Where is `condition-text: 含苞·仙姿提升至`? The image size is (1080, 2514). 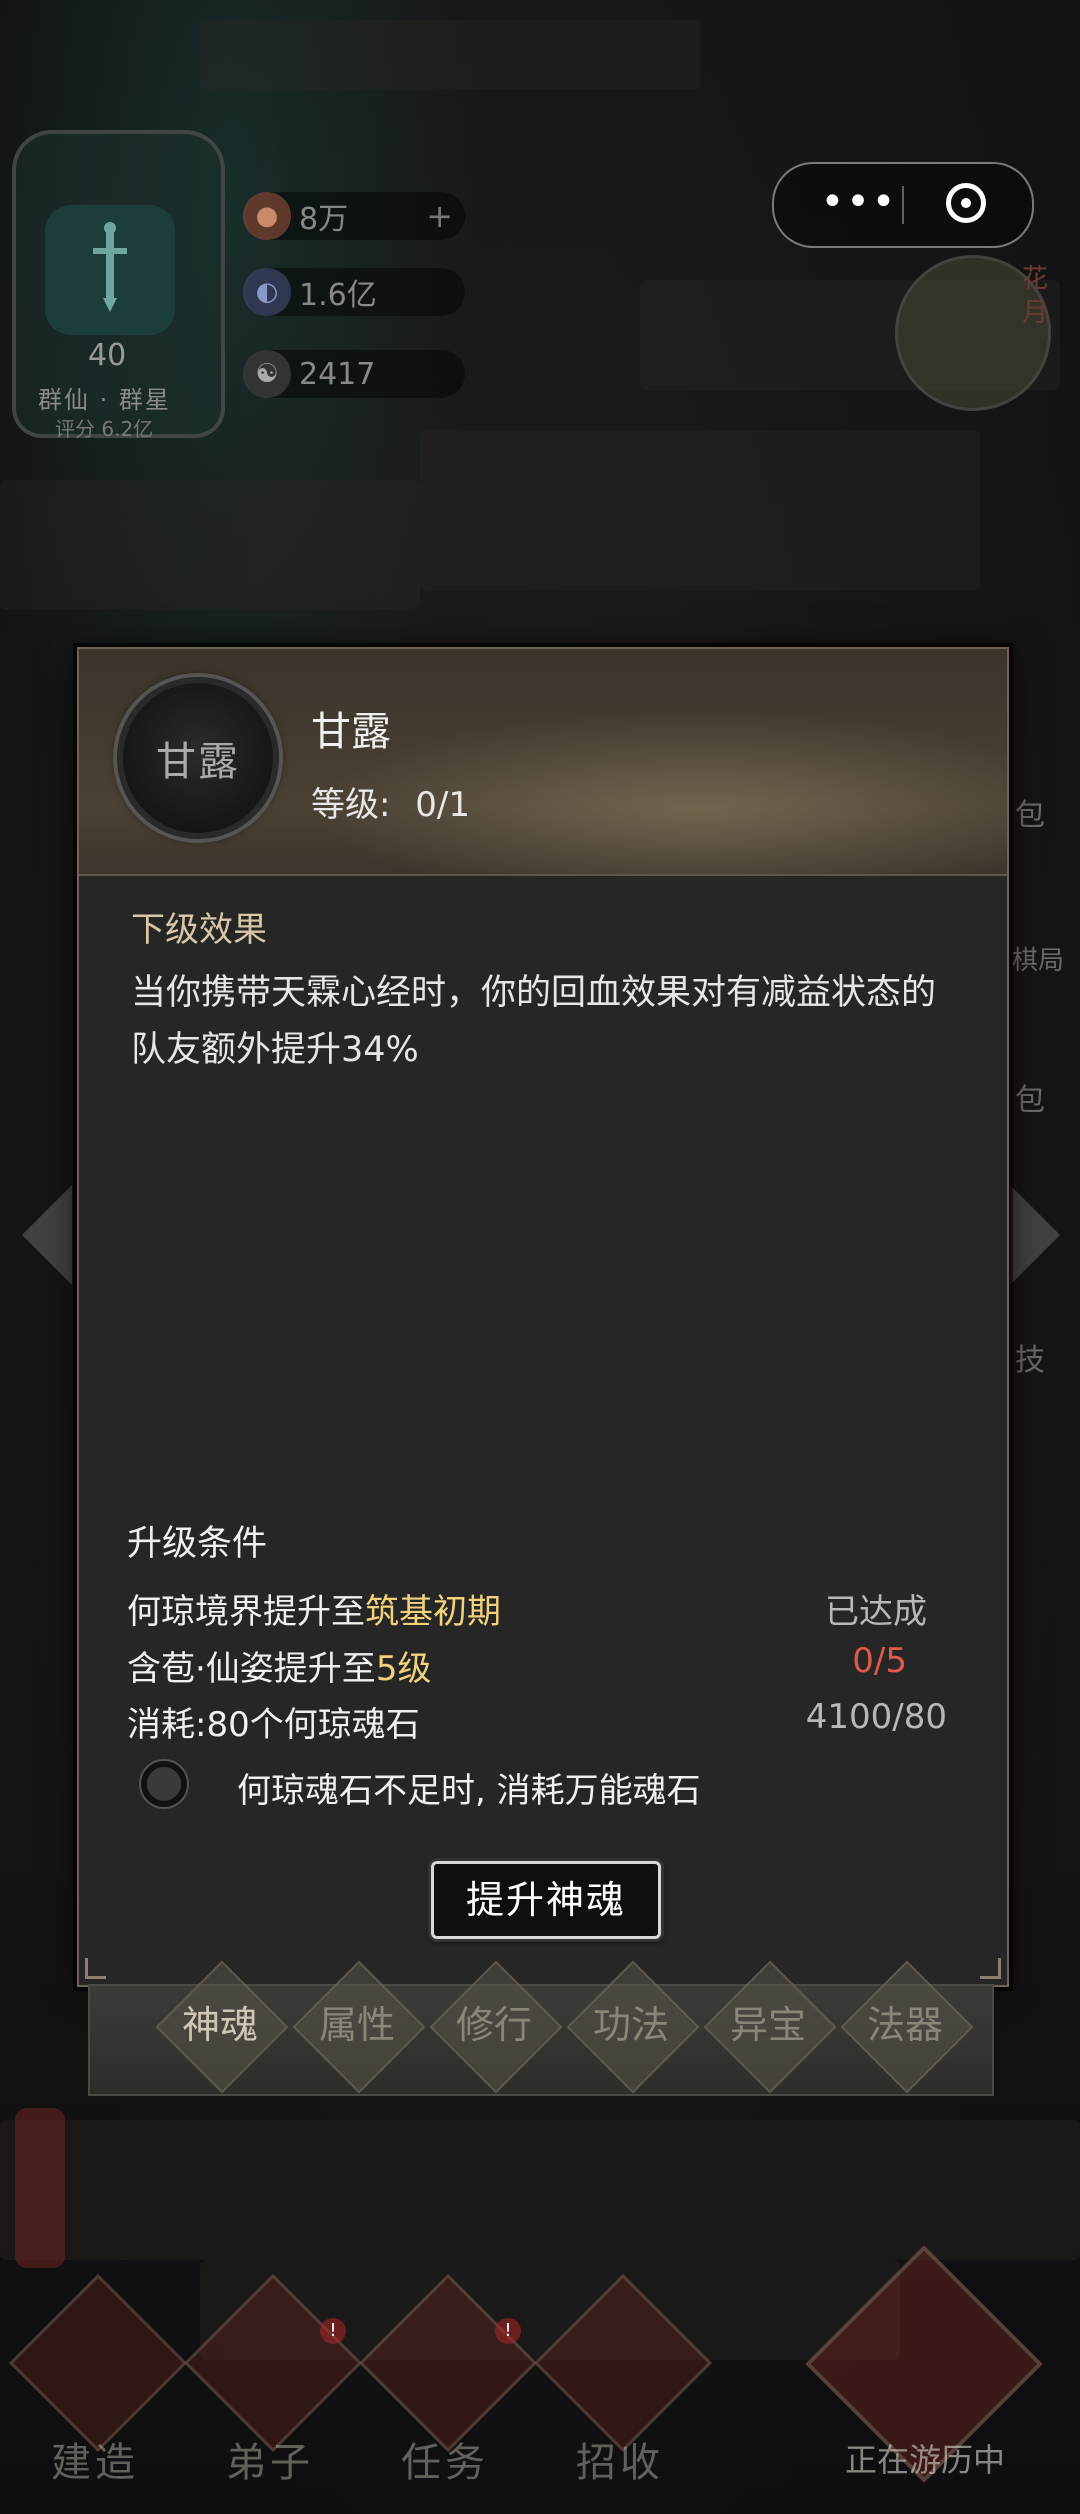
condition-text: 含苞·仙姿提升至 is located at coordinates (251, 1669).